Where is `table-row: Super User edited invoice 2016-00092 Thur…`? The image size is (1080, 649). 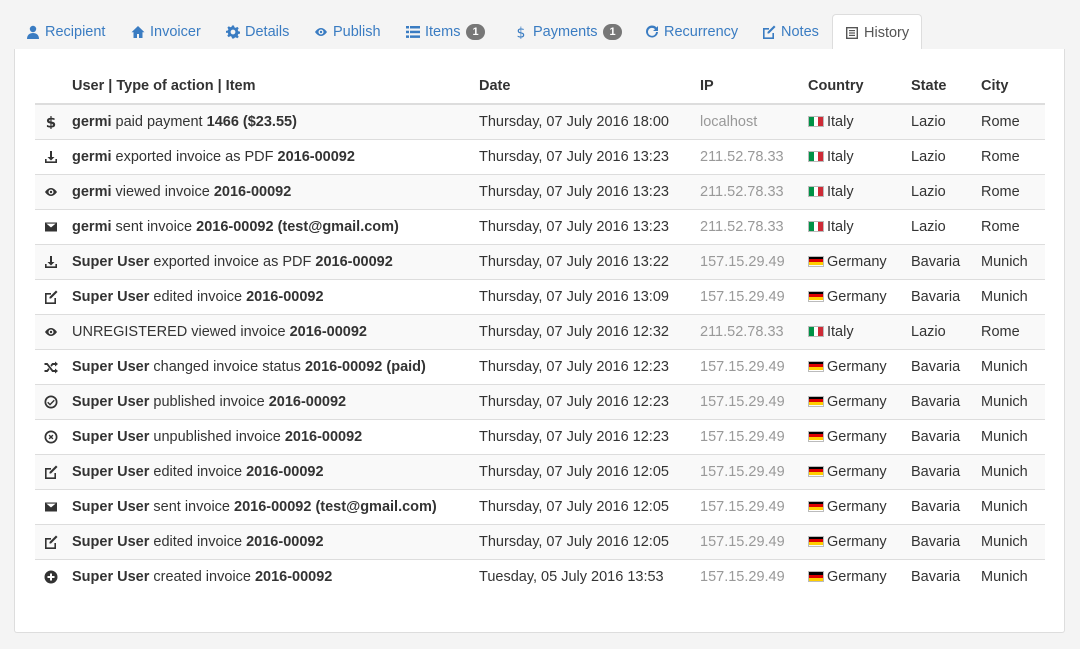 table-row: Super User edited invoice 2016-00092 Thur… is located at coordinates (540, 471).